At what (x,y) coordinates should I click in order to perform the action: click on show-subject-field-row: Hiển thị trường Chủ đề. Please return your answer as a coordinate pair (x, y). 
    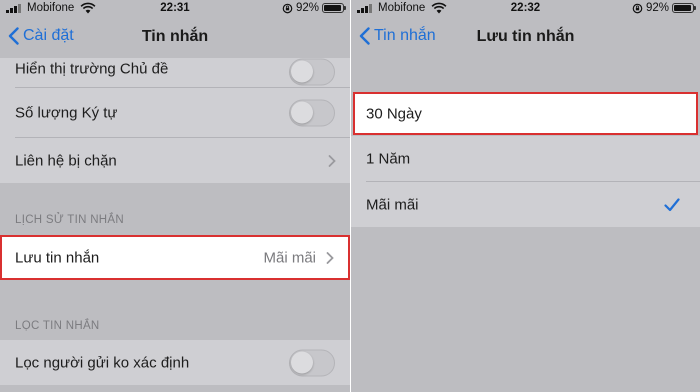
    Looking at the image, I should click on (175, 73).